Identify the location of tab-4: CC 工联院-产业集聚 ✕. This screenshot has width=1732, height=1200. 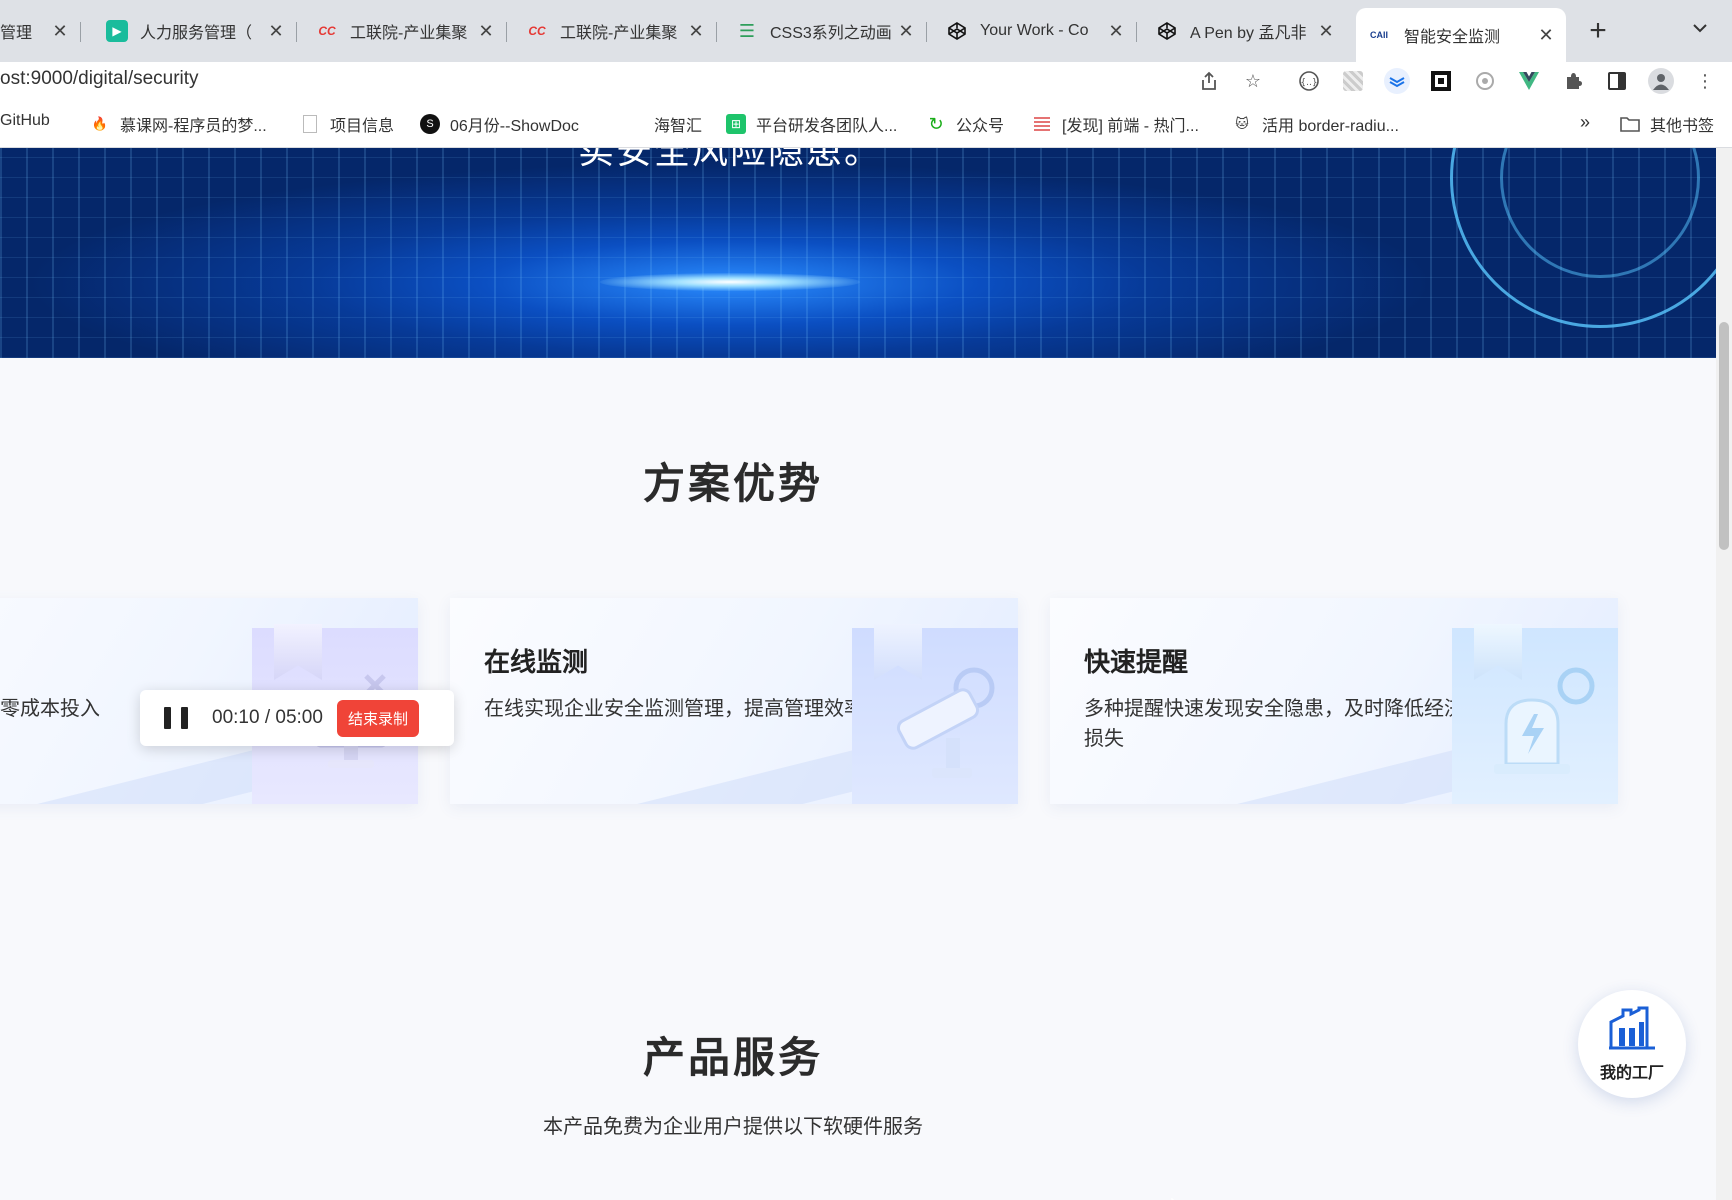
(616, 31).